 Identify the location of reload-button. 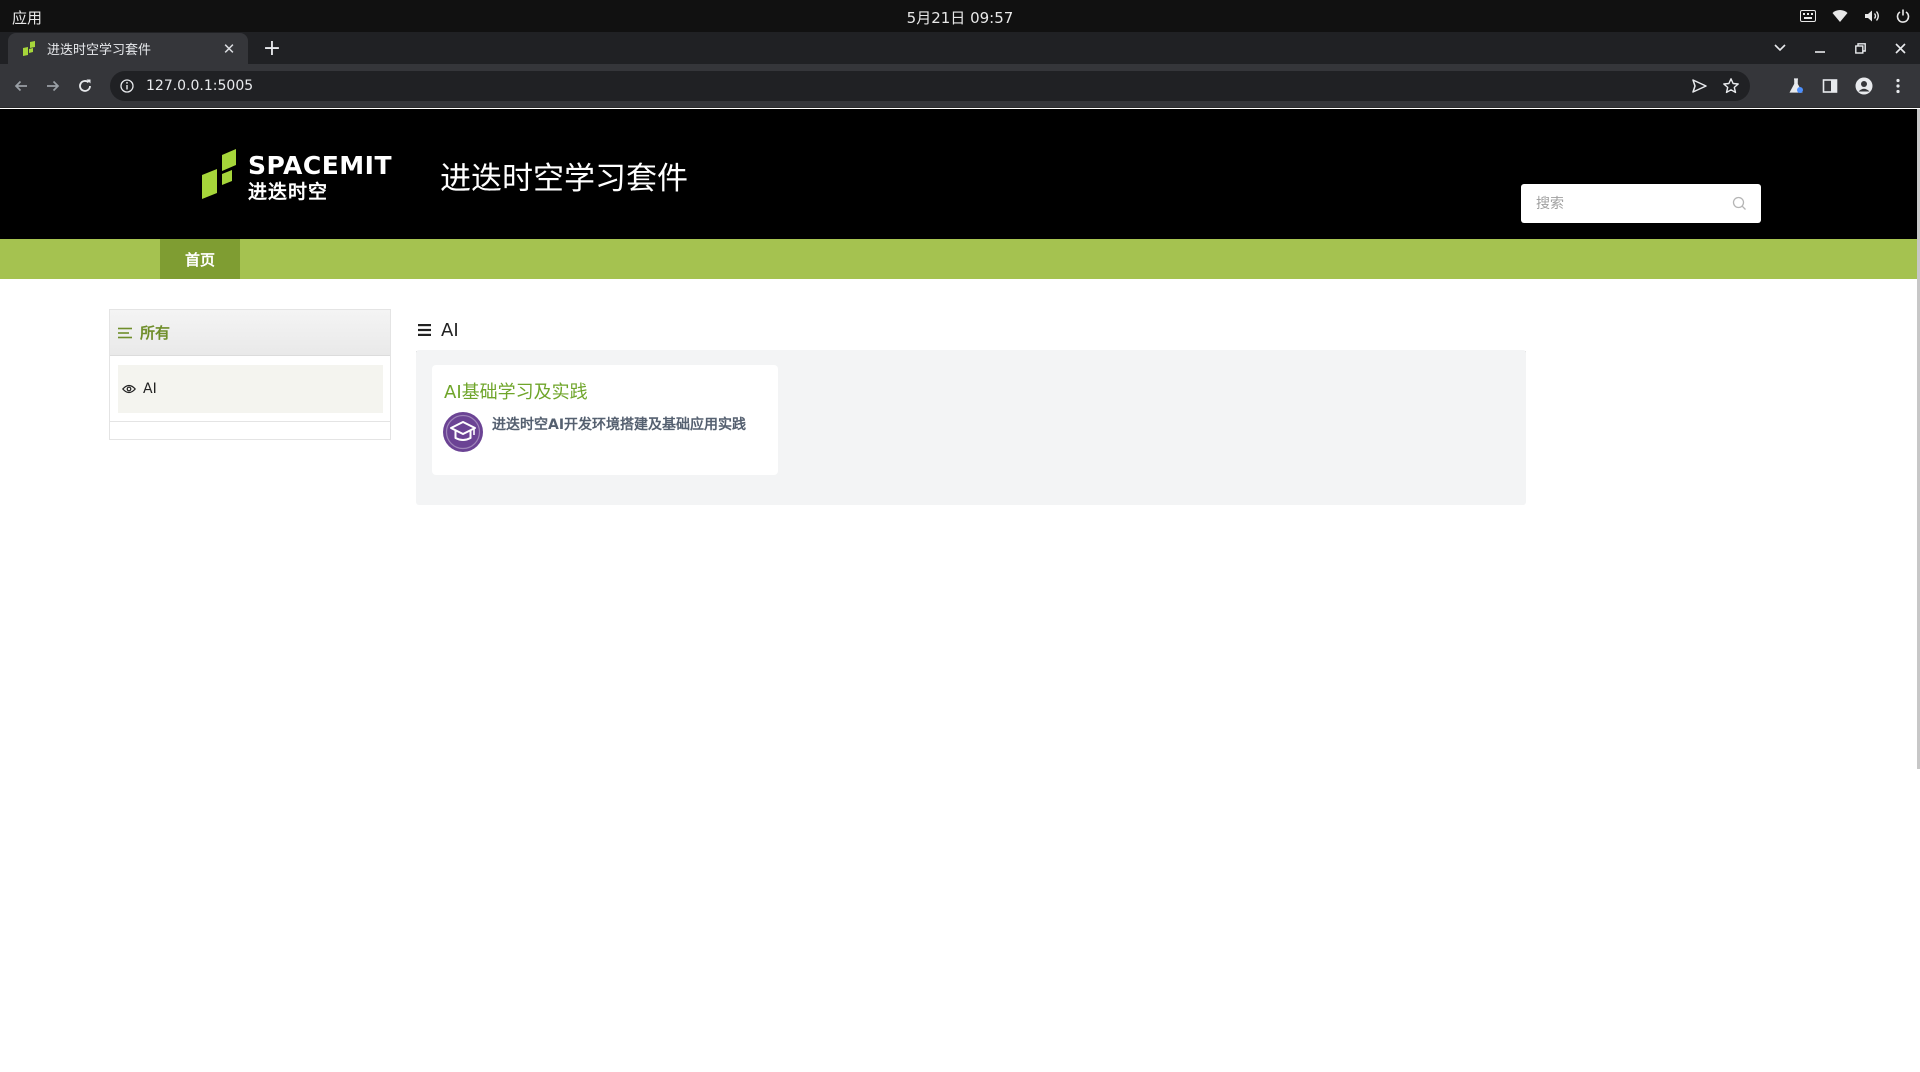
(85, 86).